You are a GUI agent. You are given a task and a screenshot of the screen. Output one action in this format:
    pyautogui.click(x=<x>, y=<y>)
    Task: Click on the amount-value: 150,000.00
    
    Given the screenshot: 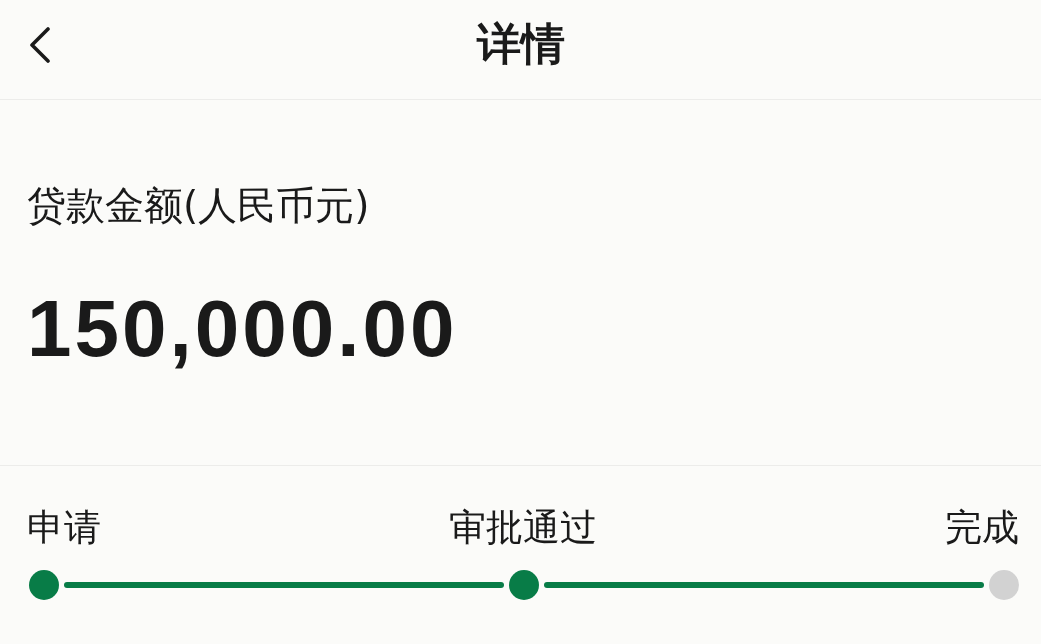 What is the action you would take?
    pyautogui.click(x=243, y=328)
    